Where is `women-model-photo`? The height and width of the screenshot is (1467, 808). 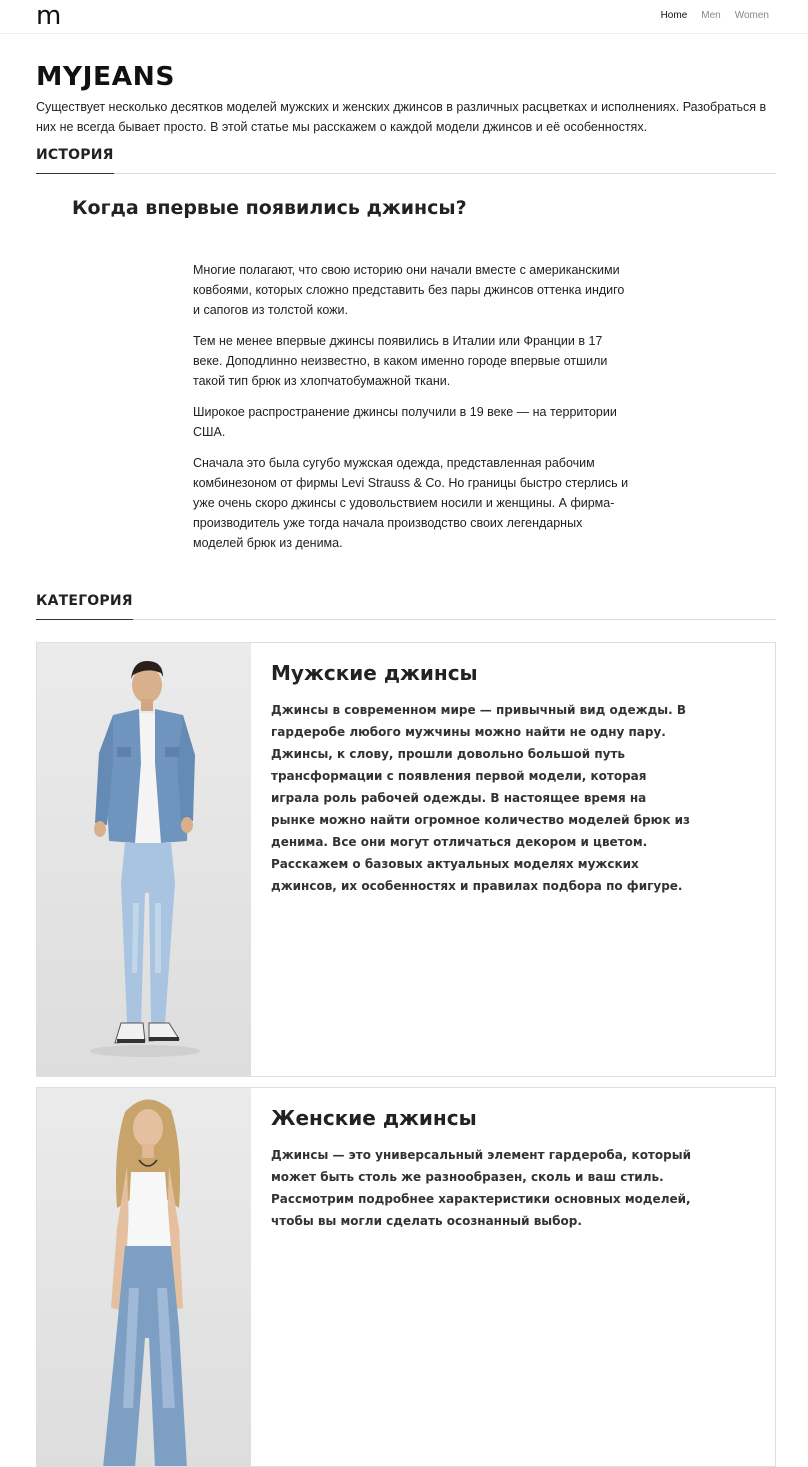 women-model-photo is located at coordinates (144, 1277).